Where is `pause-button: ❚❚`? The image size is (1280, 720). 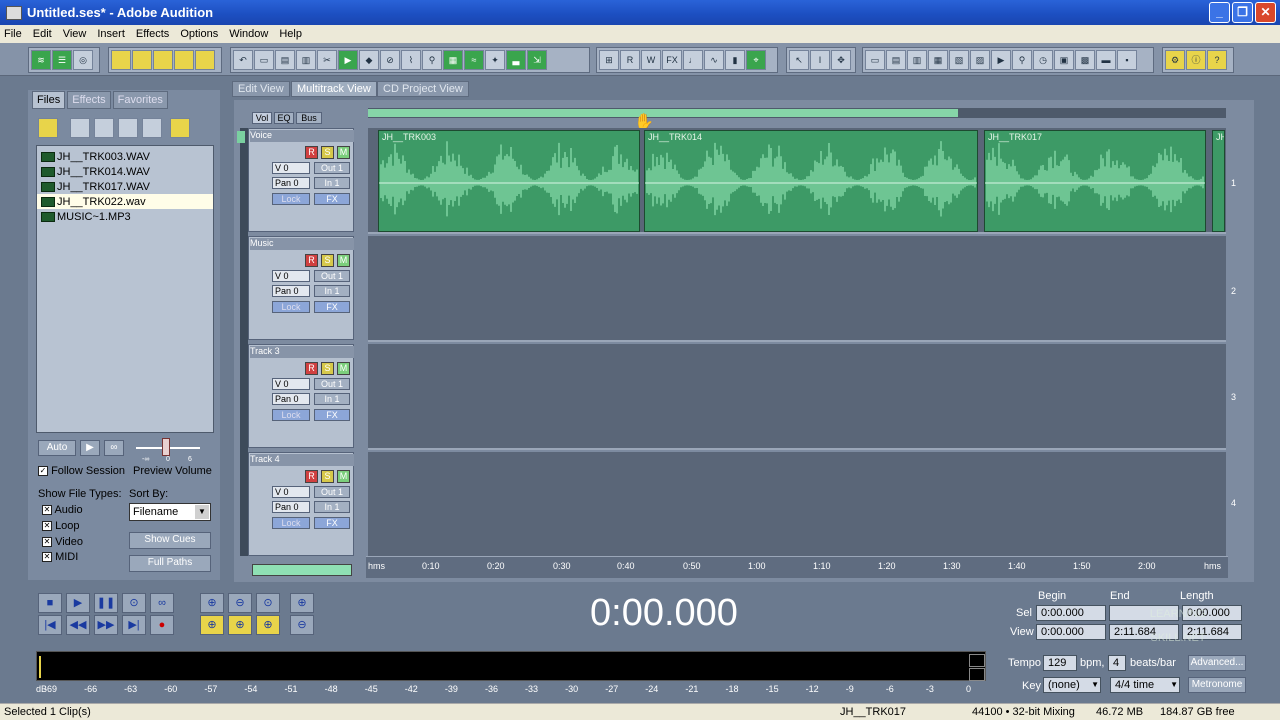 pause-button: ❚❚ is located at coordinates (106, 603).